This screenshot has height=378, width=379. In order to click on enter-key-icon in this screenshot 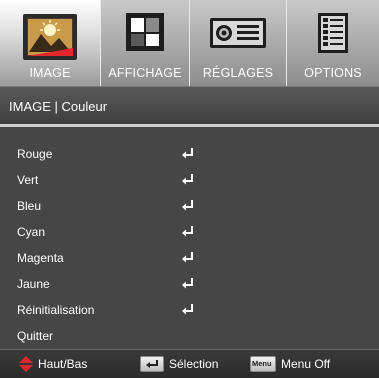, I will do `click(152, 364)`.